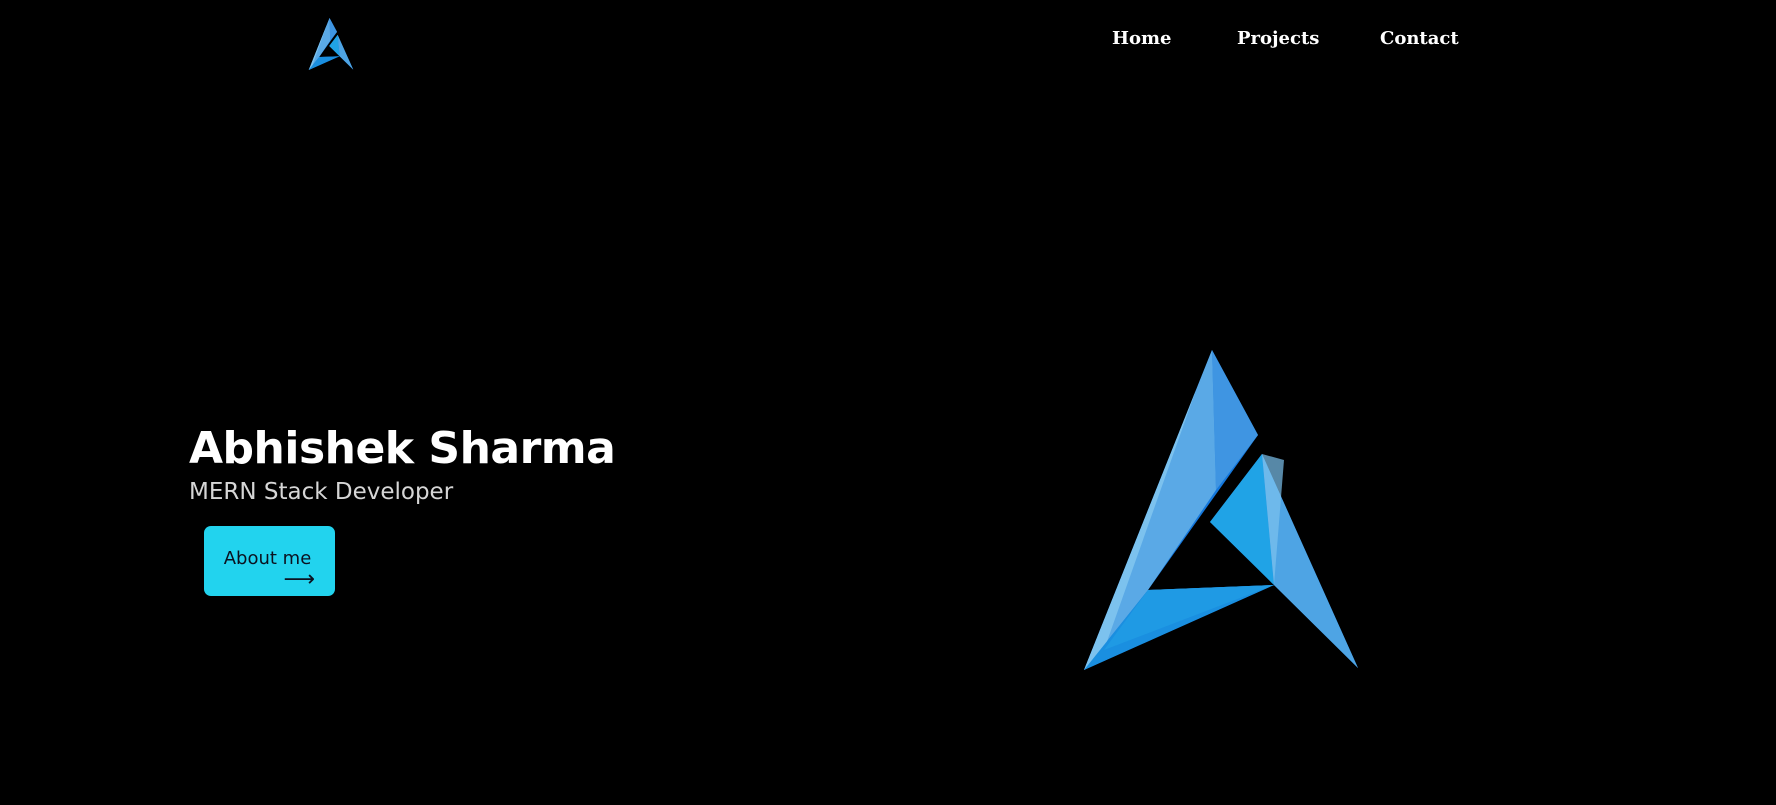 The image size is (1776, 805). I want to click on hero-role: MERN Stack Developer, so click(321, 492).